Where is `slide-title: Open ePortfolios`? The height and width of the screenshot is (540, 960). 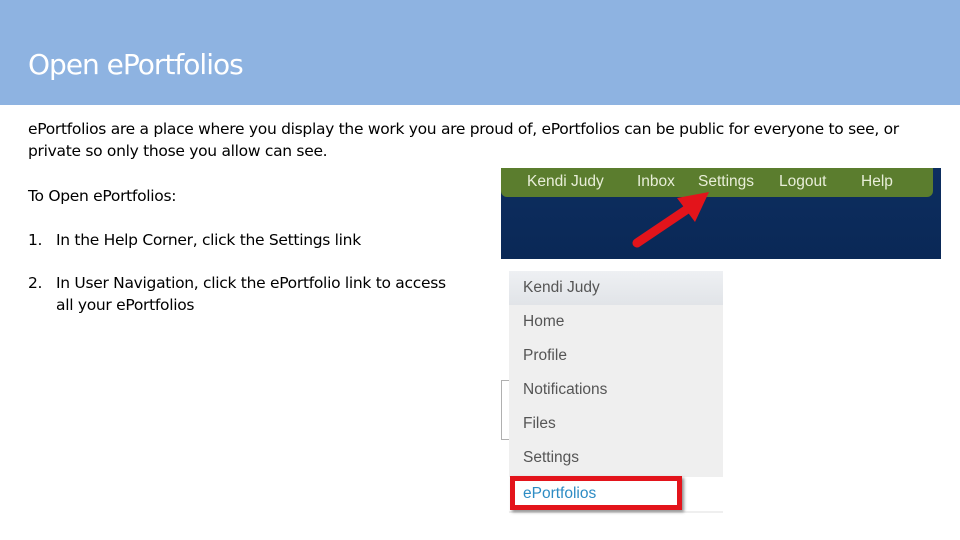 slide-title: Open ePortfolios is located at coordinates (136, 64).